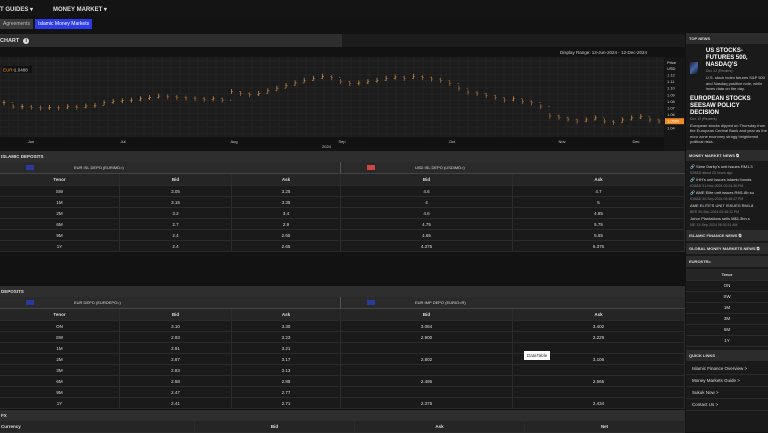  What do you see at coordinates (727, 381) in the screenshot?
I see `quick-link: Money Markets Guide >` at bounding box center [727, 381].